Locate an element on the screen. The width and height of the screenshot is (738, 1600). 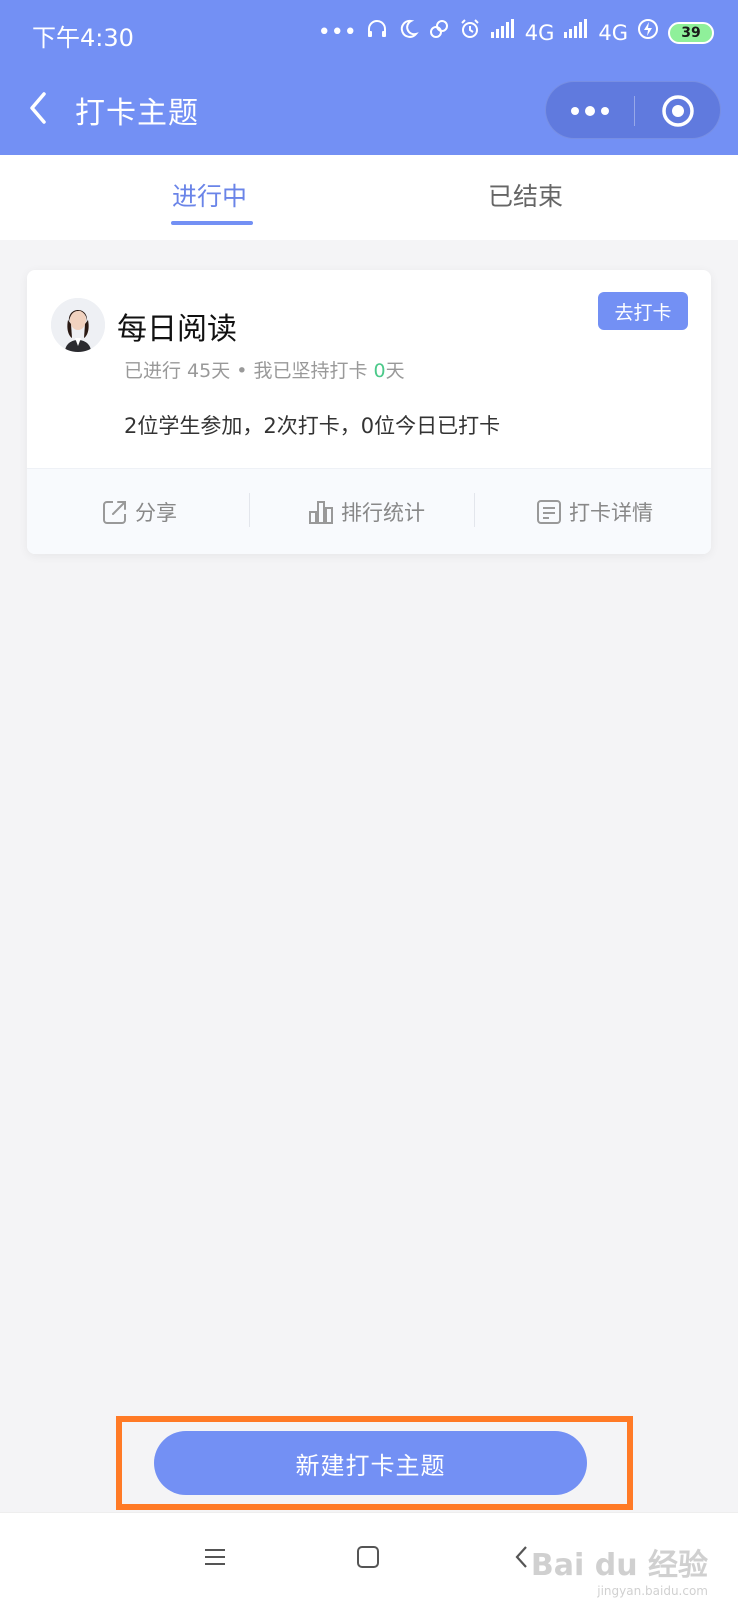
charging-icon is located at coordinates (648, 32).